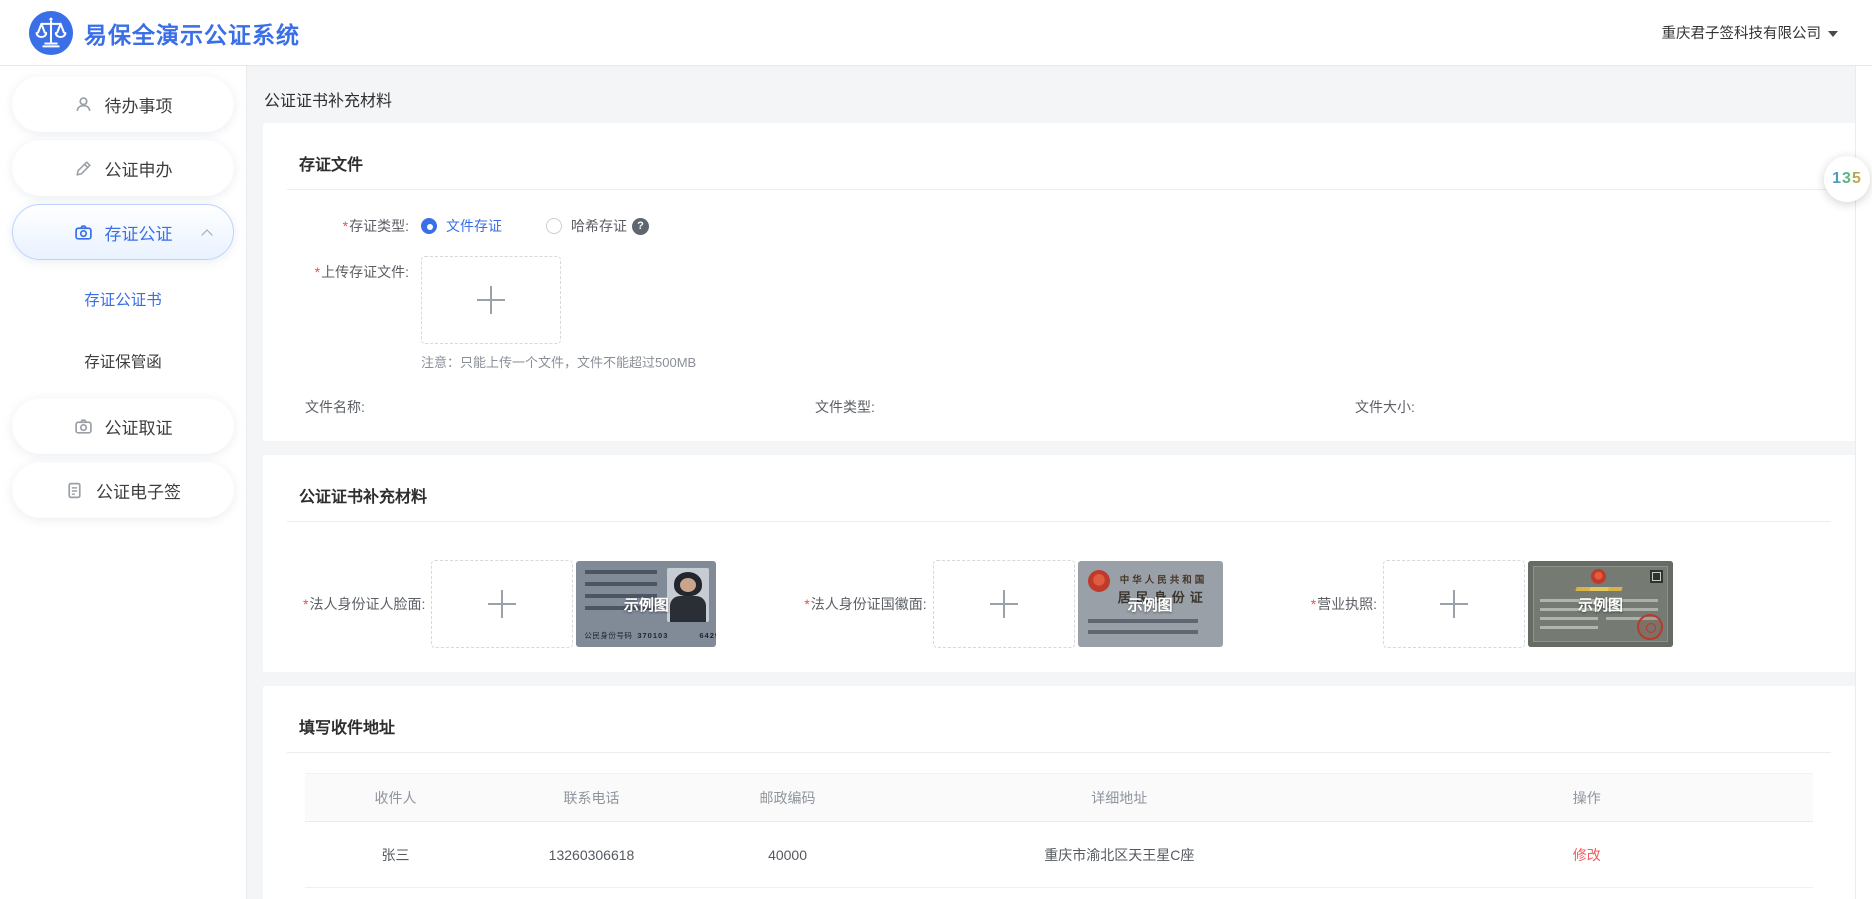  Describe the element at coordinates (83, 103) in the screenshot. I see `user-icon` at that location.